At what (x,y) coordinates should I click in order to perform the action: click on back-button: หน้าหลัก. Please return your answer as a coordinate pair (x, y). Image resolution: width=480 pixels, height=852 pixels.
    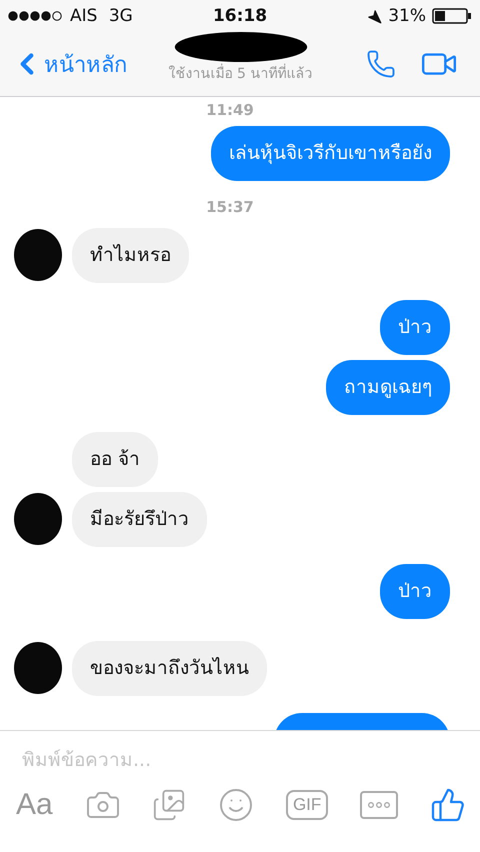
    Looking at the image, I should click on (68, 64).